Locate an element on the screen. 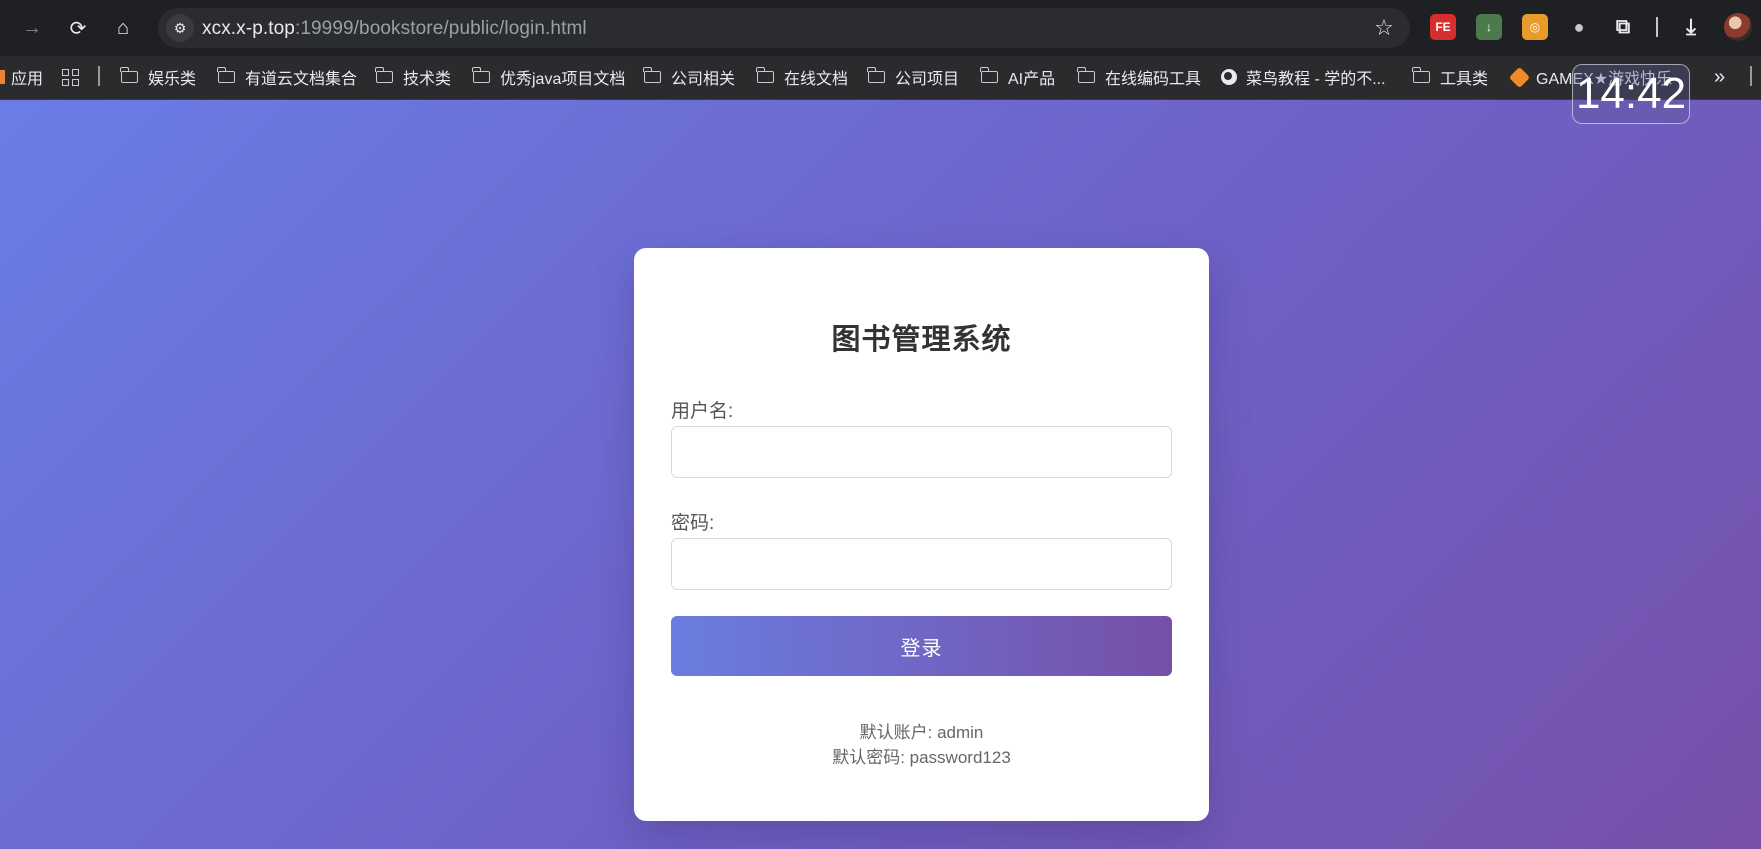  bookmark-folder: 在线文档 is located at coordinates (802, 77).